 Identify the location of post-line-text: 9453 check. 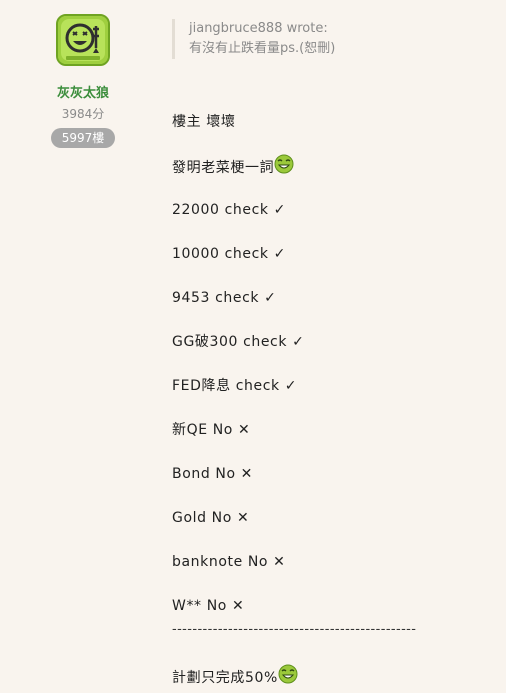
(218, 298).